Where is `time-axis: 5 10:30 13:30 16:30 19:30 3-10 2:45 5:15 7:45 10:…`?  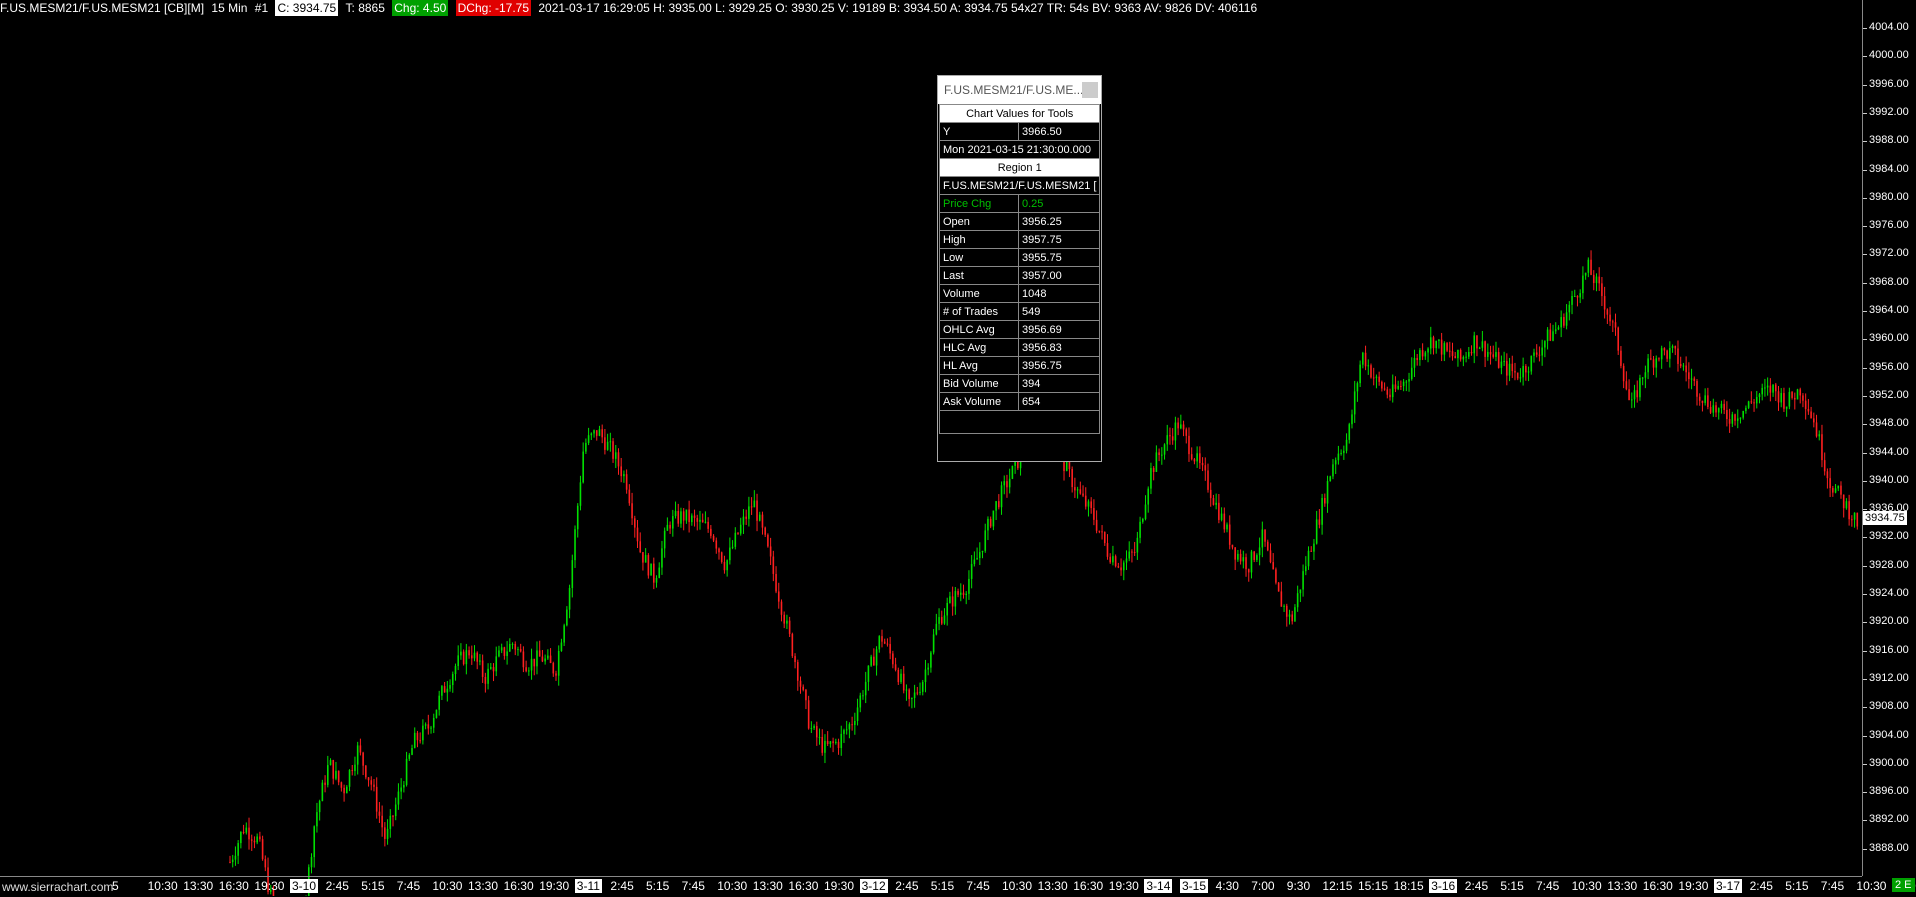 time-axis: 5 10:30 13:30 16:30 19:30 3-10 2:45 5:15 7:45 10:… is located at coordinates (958, 886).